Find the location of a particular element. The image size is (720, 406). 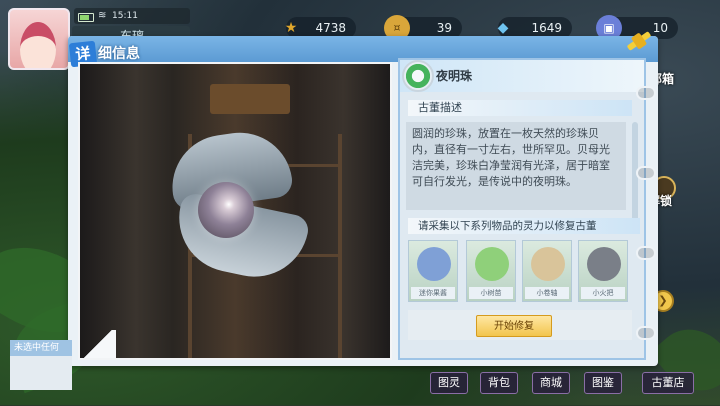

item-name: 夜明珠 is located at coordinates (454, 76).